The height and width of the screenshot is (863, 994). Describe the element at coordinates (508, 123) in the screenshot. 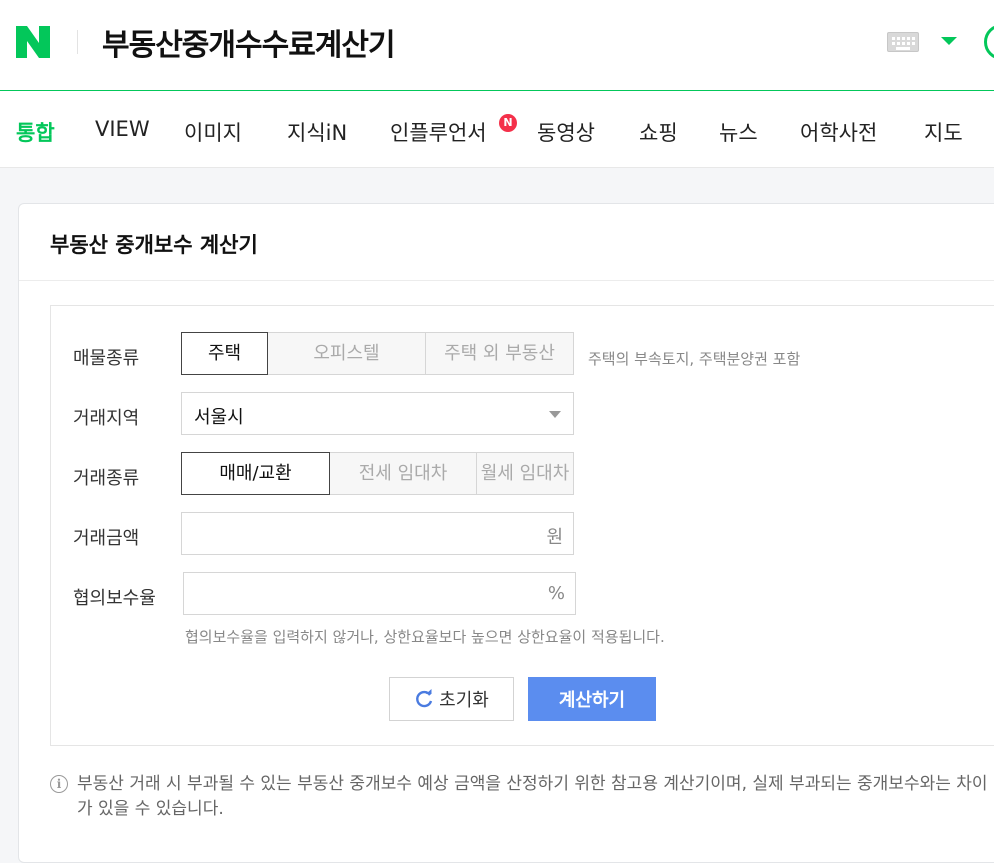

I see `new-badge: N` at that location.